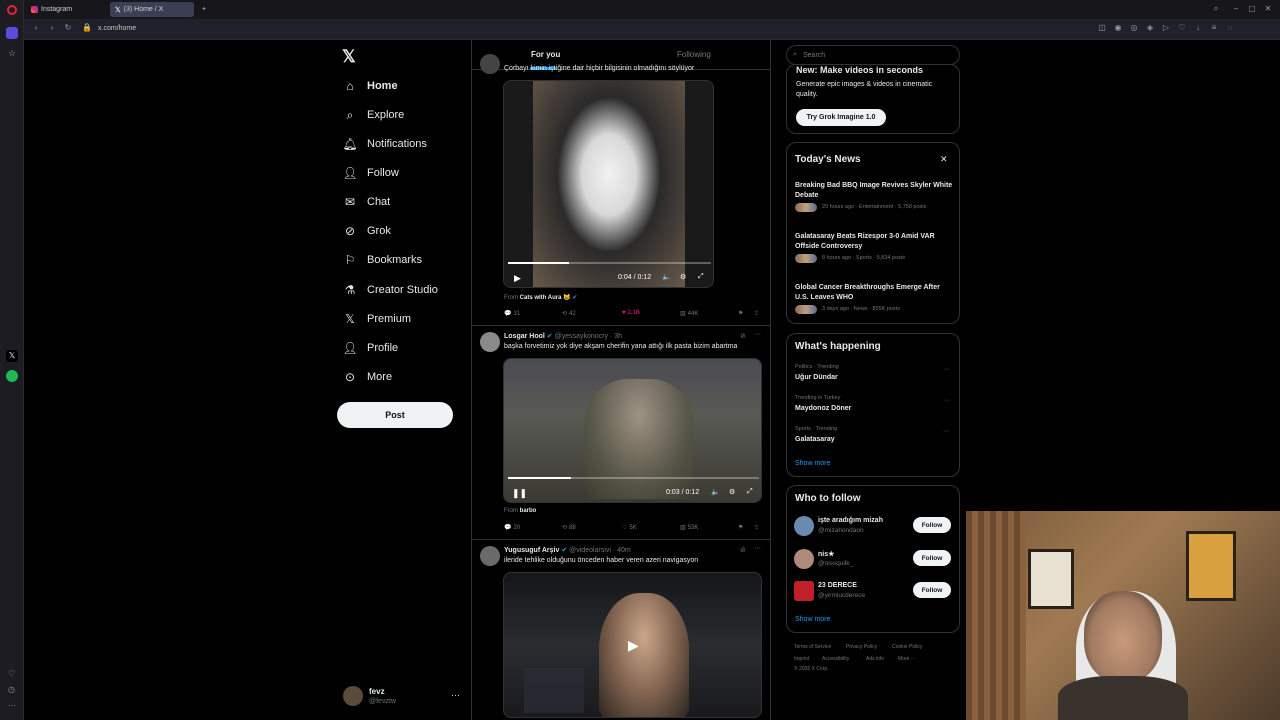 The height and width of the screenshot is (720, 1280). I want to click on spotify-icon, so click(12, 376).